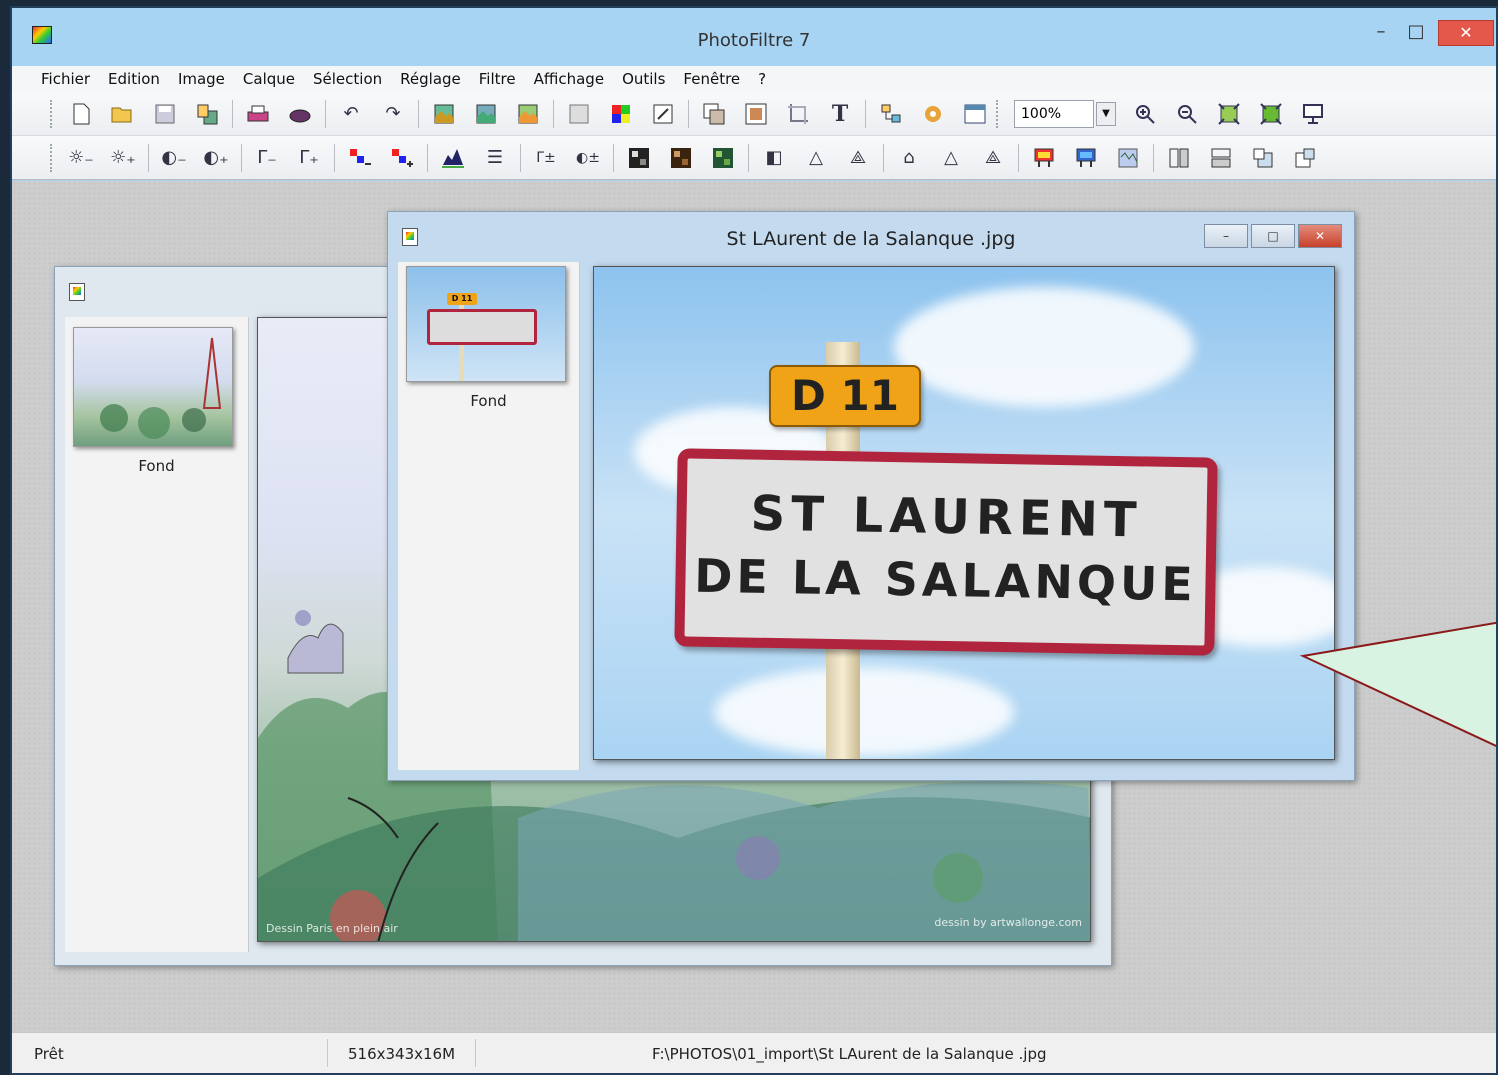 This screenshot has height=1075, width=1498. What do you see at coordinates (165, 114) in the screenshot?
I see `save-icon` at bounding box center [165, 114].